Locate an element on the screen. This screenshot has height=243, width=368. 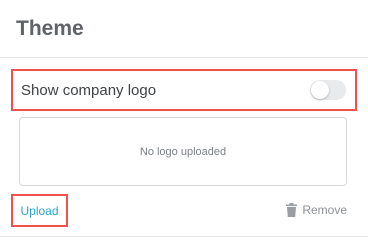
section-title: Theme is located at coordinates (50, 28).